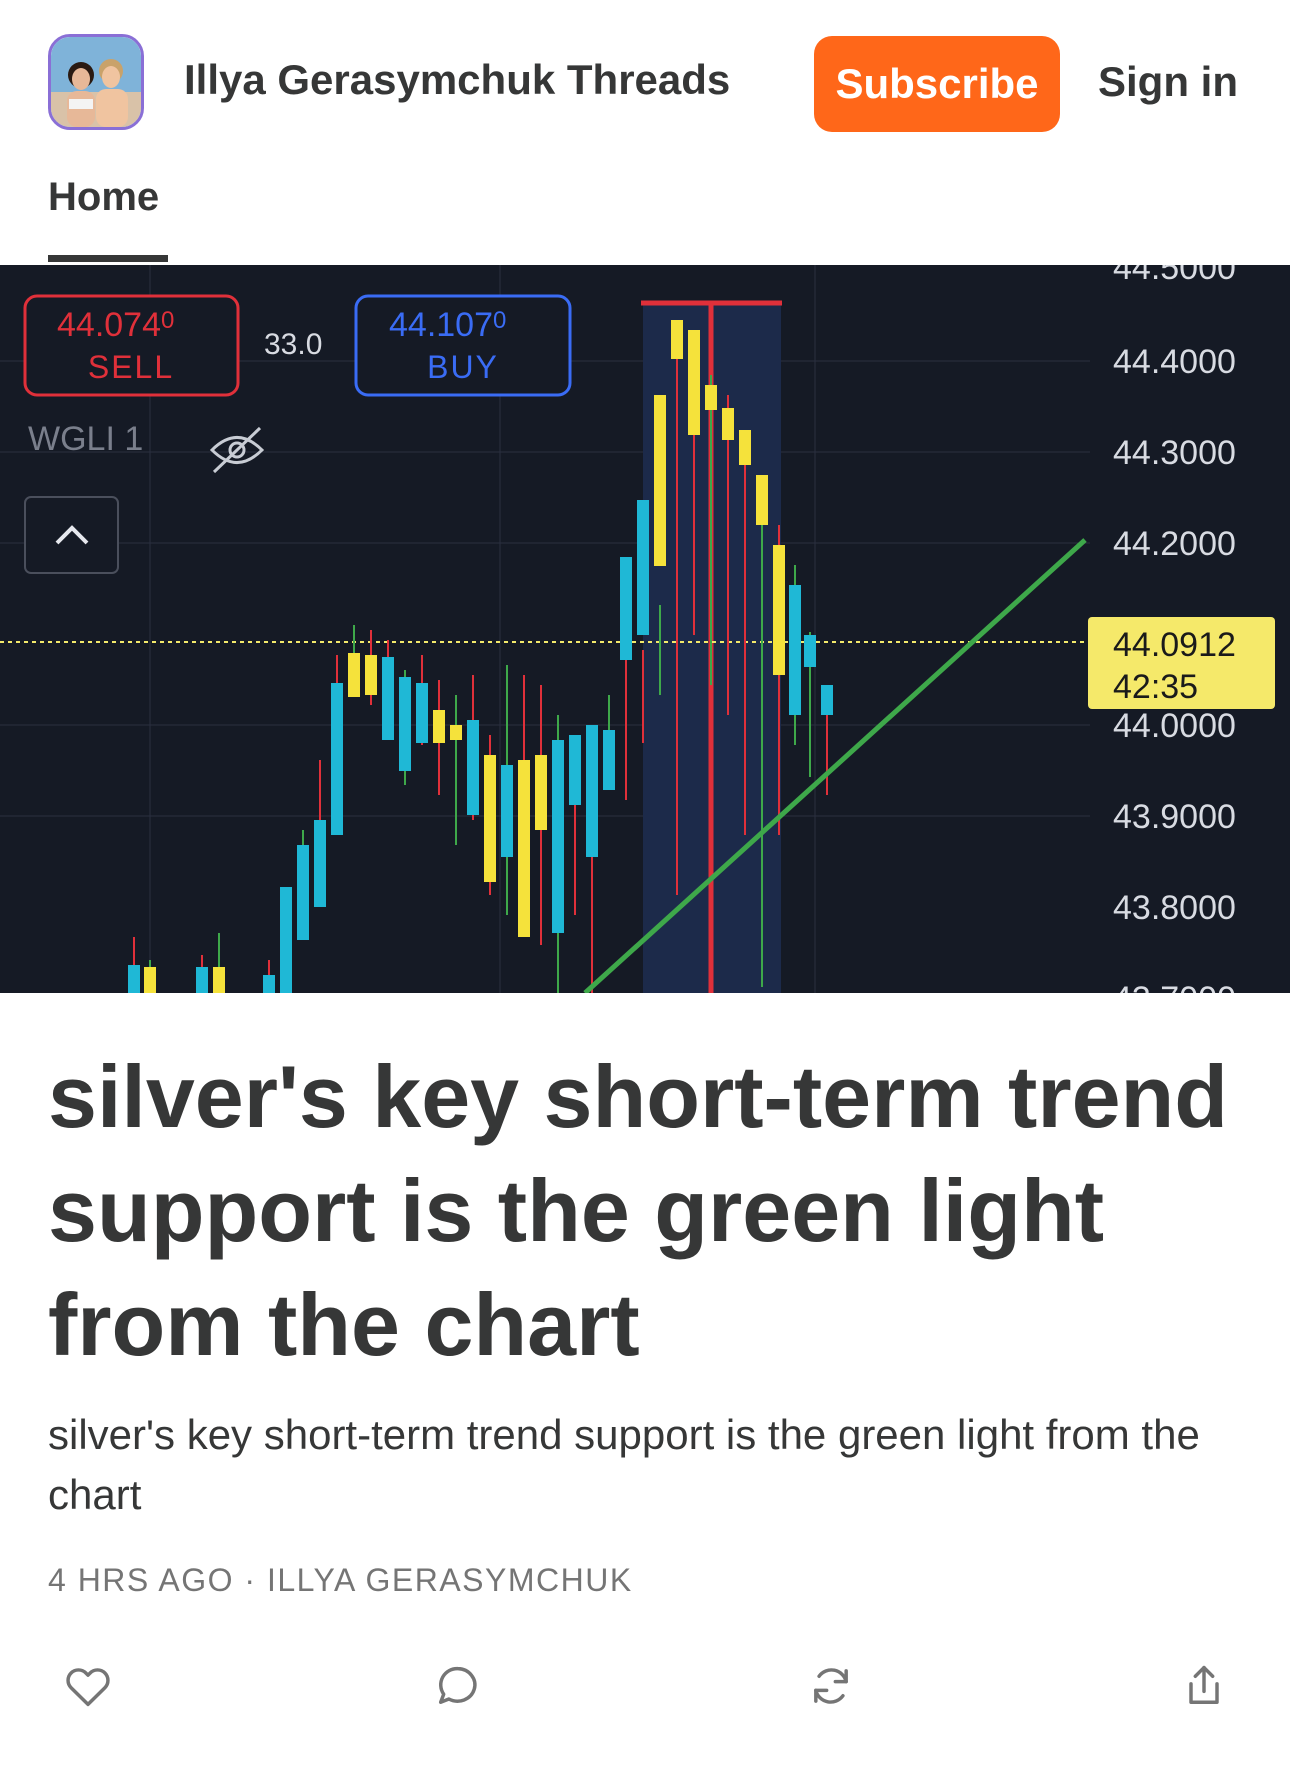 This screenshot has height=1775, width=1290. Describe the element at coordinates (937, 84) in the screenshot. I see `subscribe-button: Subscribe` at that location.